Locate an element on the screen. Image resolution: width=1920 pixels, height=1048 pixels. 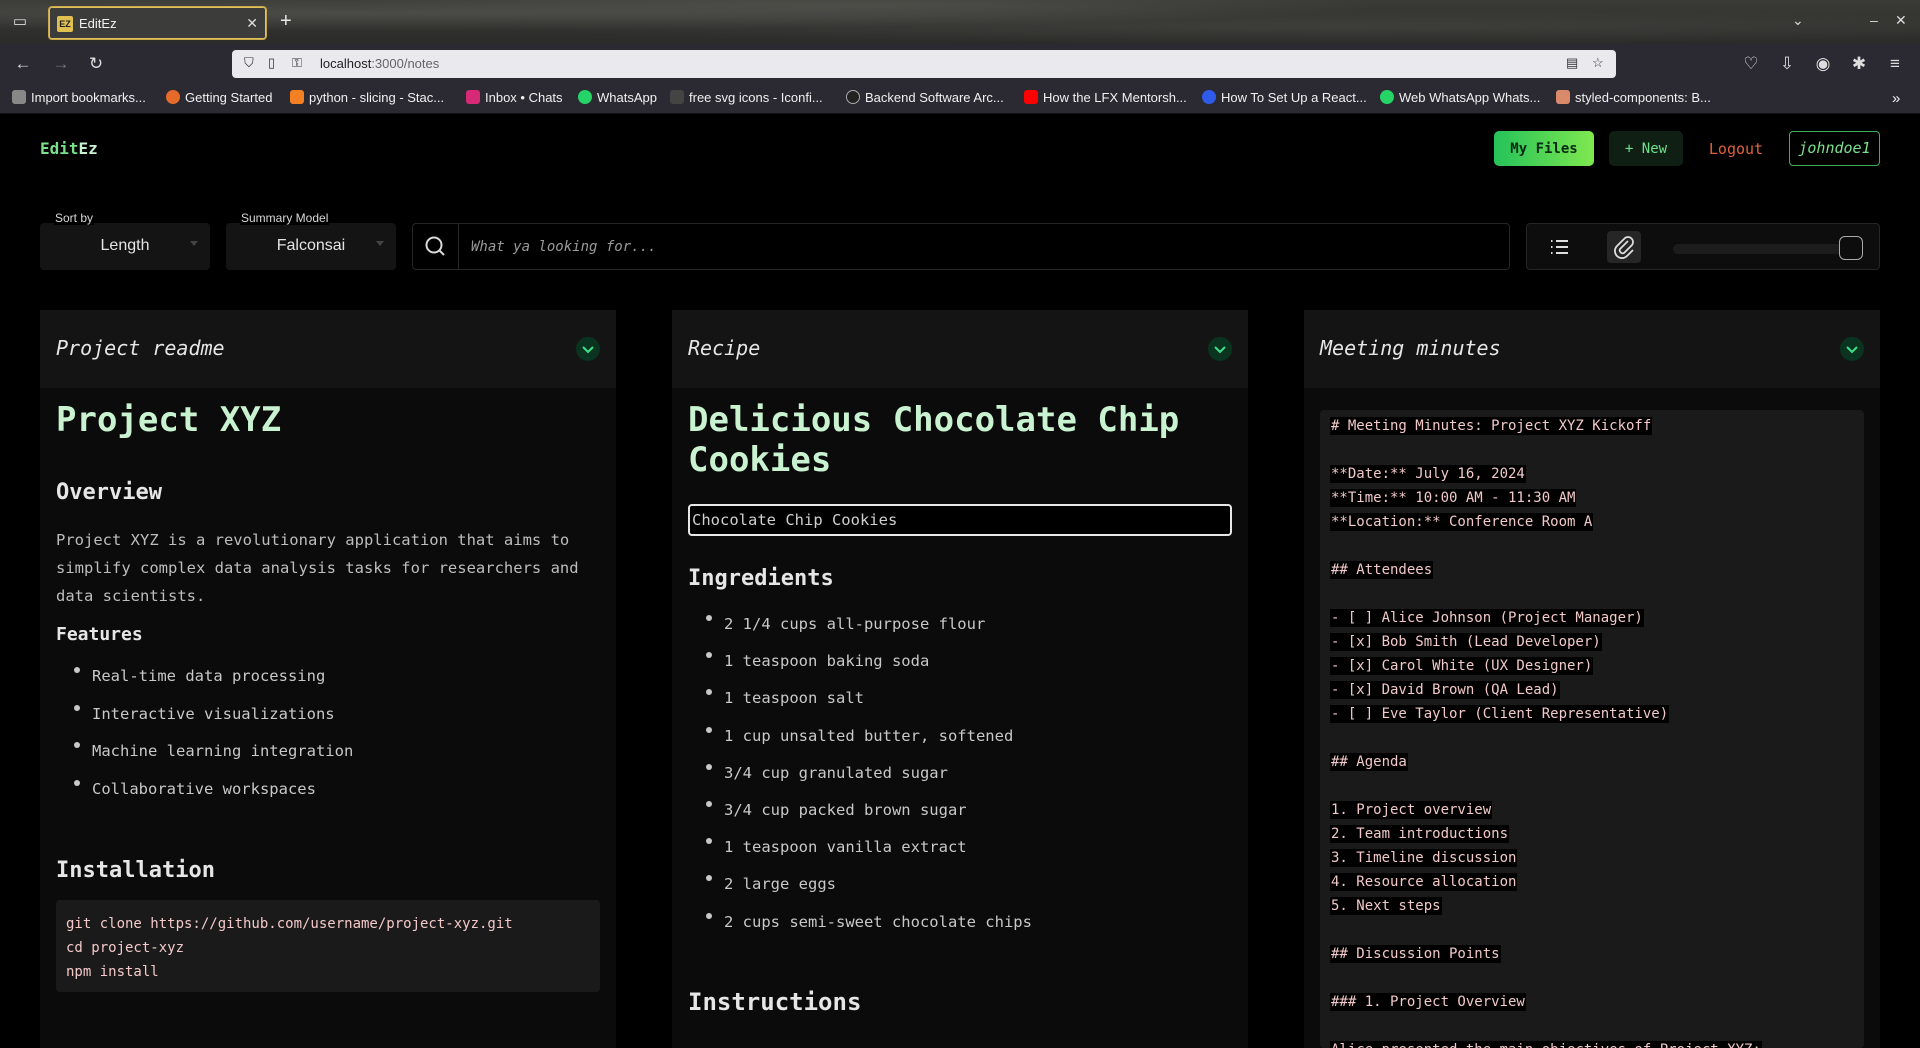
list-view-icon is located at coordinates (1560, 247).